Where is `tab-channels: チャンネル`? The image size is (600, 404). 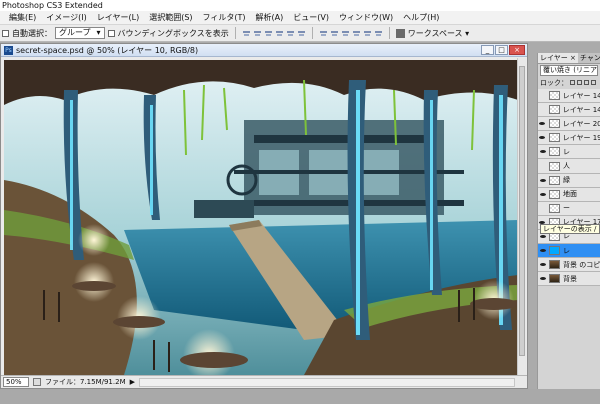
tab-channels: チャンネル is located at coordinates (589, 58).